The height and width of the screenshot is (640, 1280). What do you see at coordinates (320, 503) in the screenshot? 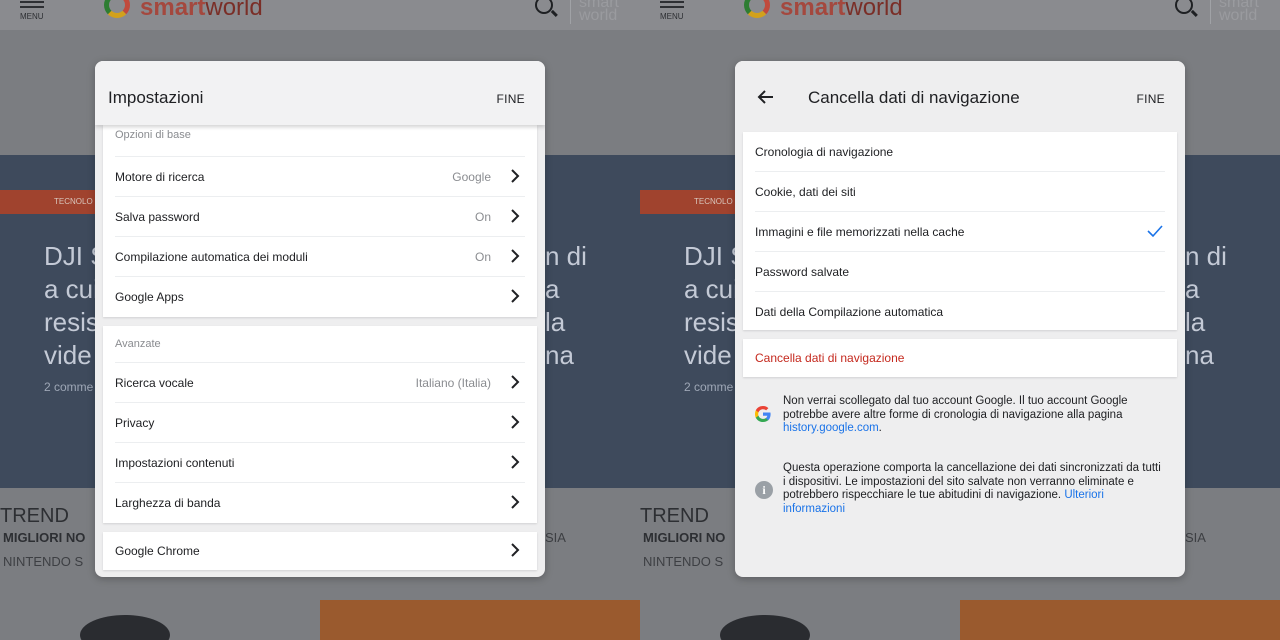
I see `settings-row-bandwidth: Larghezza di banda` at bounding box center [320, 503].